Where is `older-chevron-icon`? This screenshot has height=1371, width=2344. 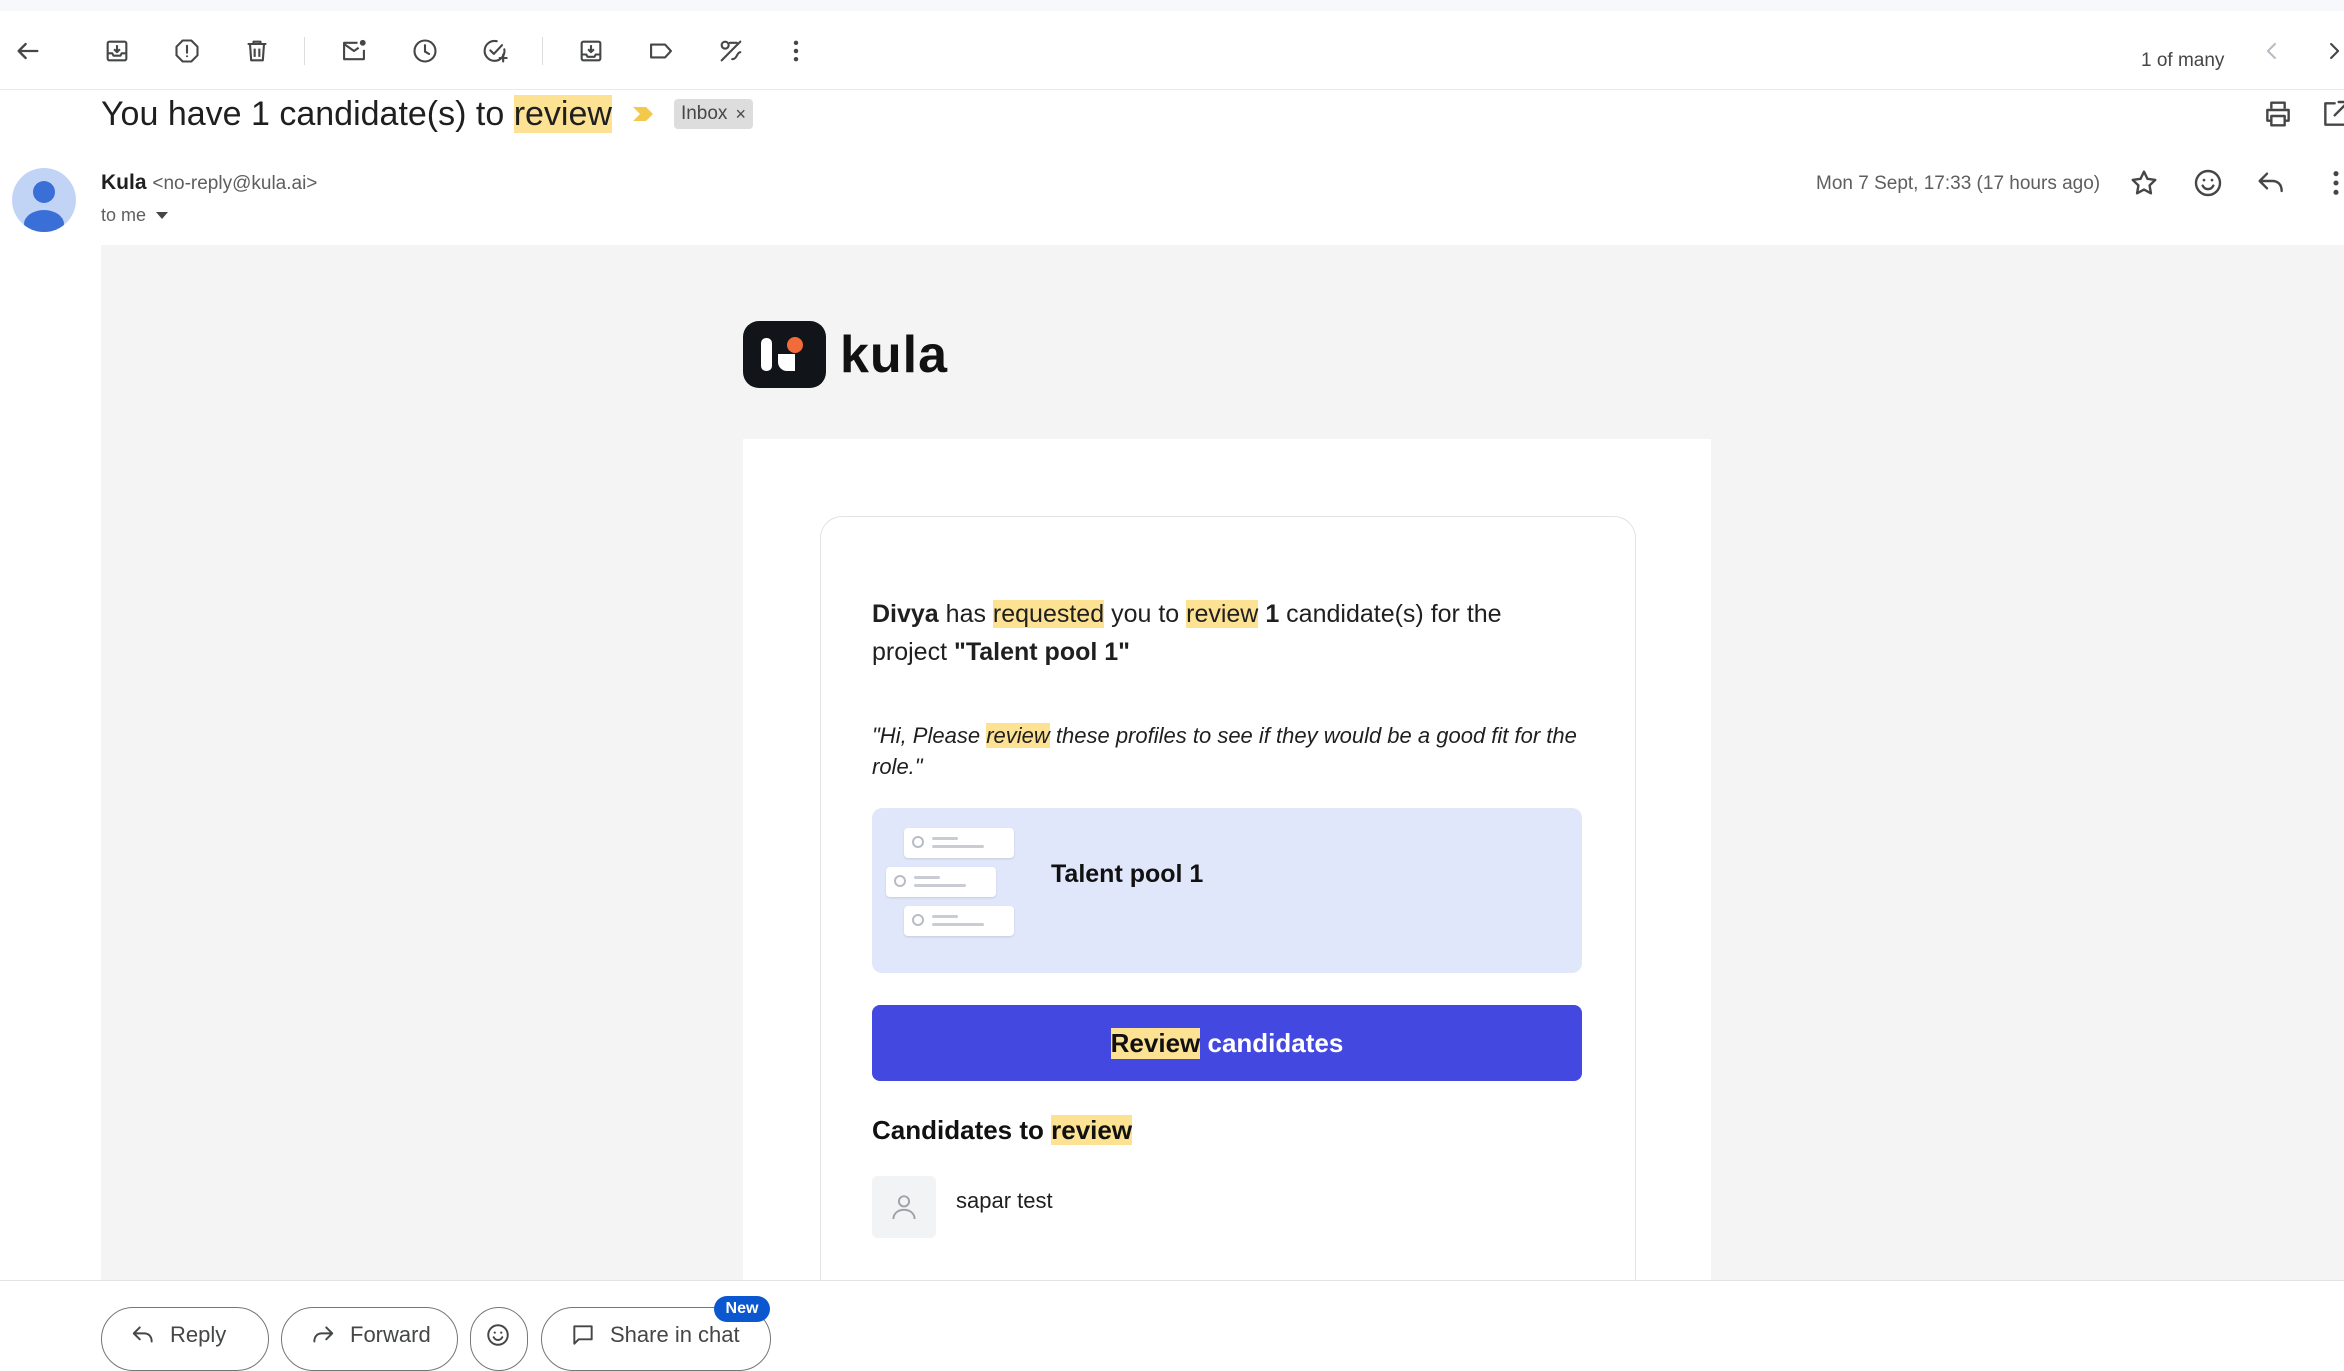 older-chevron-icon is located at coordinates (2331, 51).